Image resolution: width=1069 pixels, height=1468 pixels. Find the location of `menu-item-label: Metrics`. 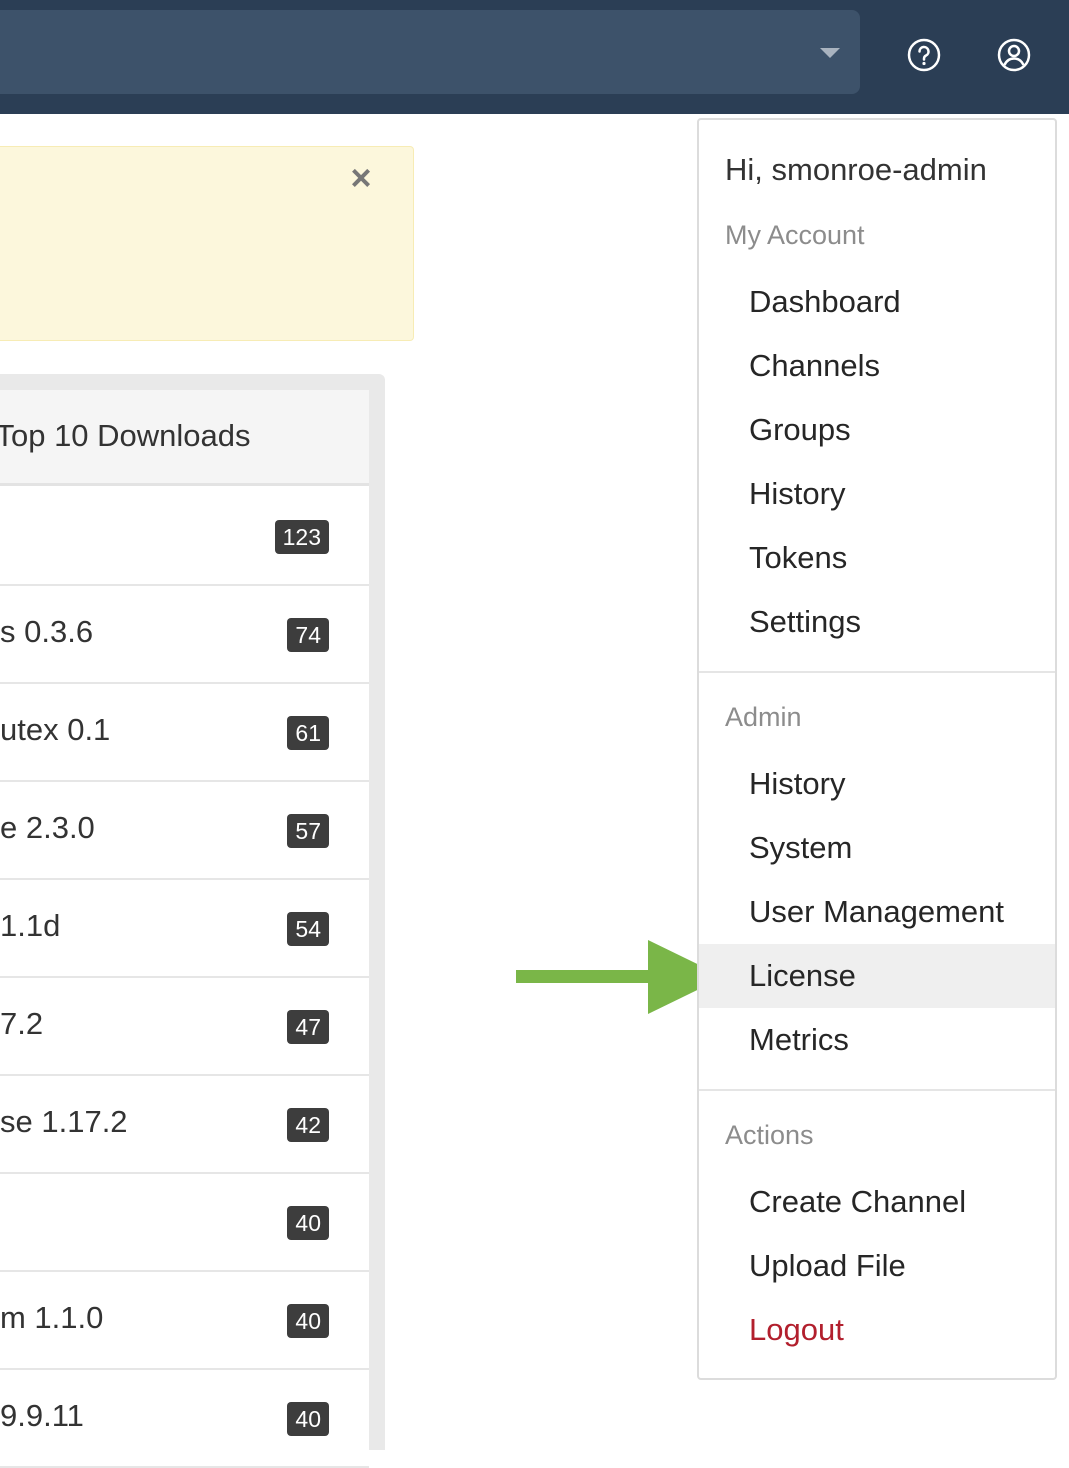

menu-item-label: Metrics is located at coordinates (799, 1039).